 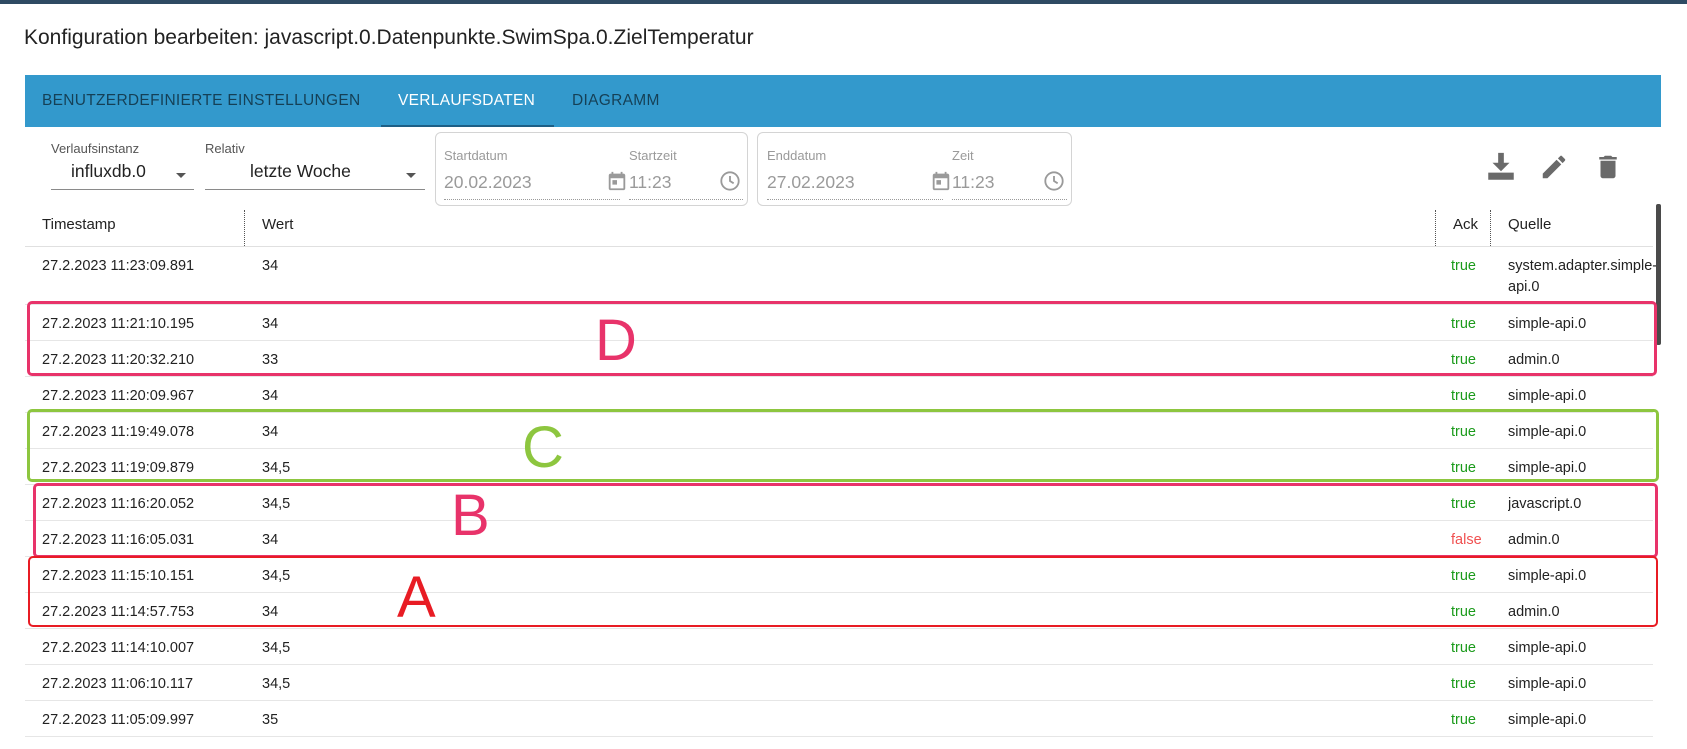 What do you see at coordinates (416, 597) in the screenshot?
I see `annotation-letter-a: A` at bounding box center [416, 597].